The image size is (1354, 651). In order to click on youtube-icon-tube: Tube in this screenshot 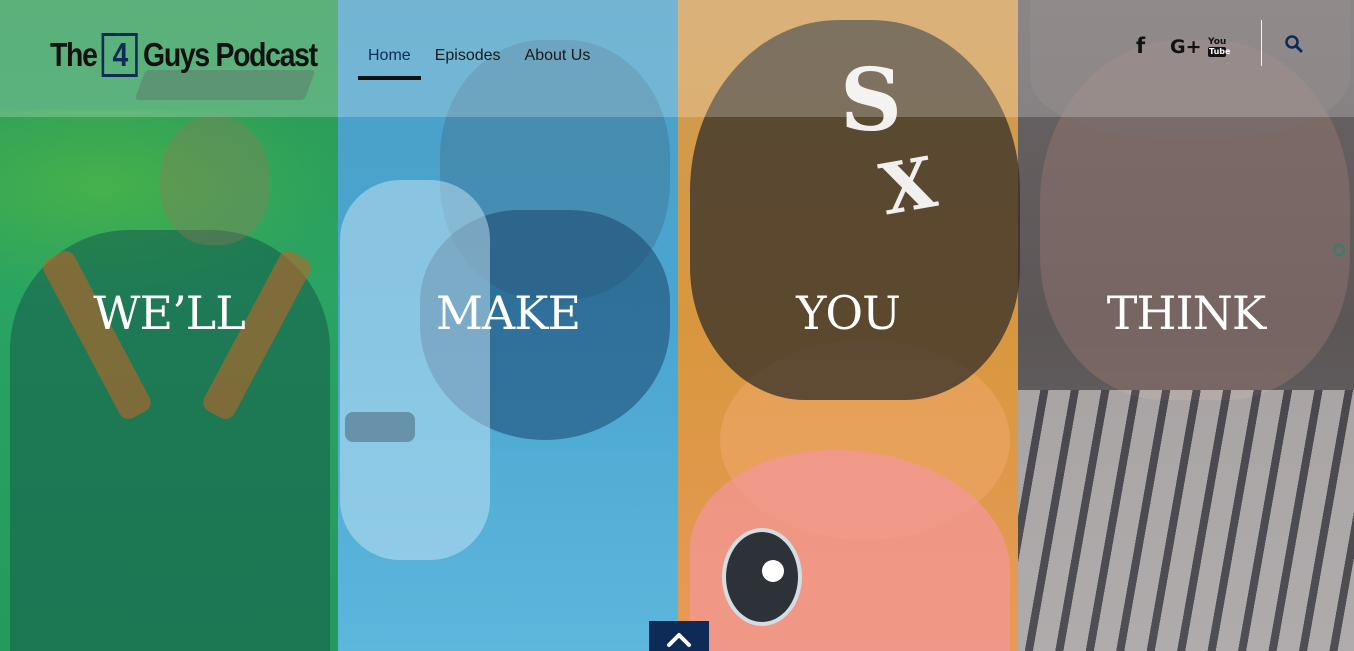, I will do `click(1219, 52)`.